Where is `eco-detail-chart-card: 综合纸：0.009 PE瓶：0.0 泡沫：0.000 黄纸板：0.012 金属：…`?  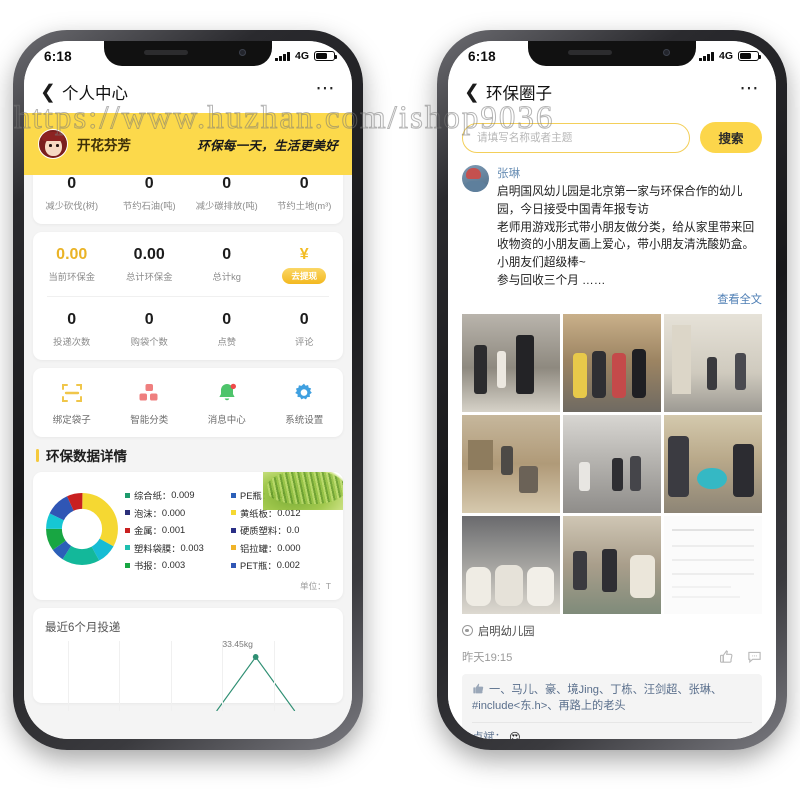 eco-detail-chart-card: 综合纸：0.009 PE瓶：0.0 泡沫：0.000 黄纸板：0.012 金属：… is located at coordinates (188, 536).